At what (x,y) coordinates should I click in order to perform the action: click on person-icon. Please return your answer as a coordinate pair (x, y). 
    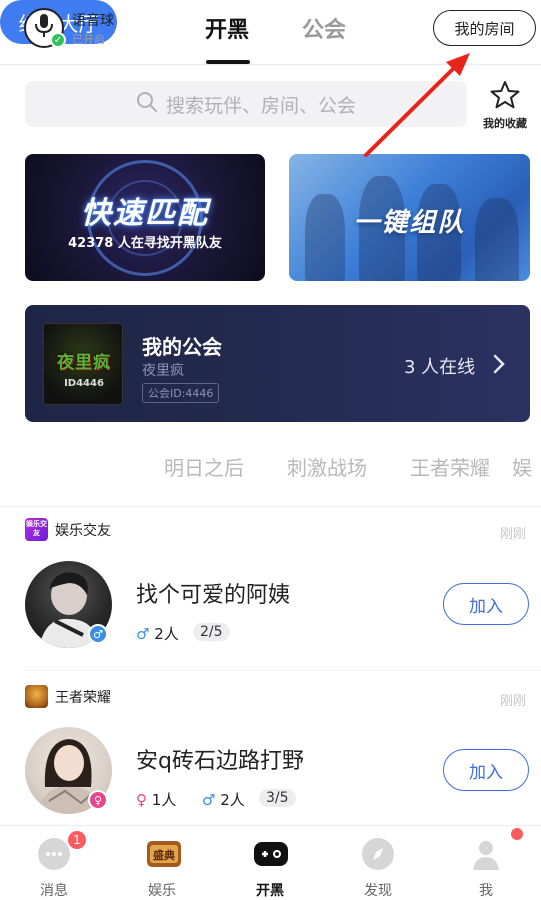
    Looking at the image, I should click on (486, 854).